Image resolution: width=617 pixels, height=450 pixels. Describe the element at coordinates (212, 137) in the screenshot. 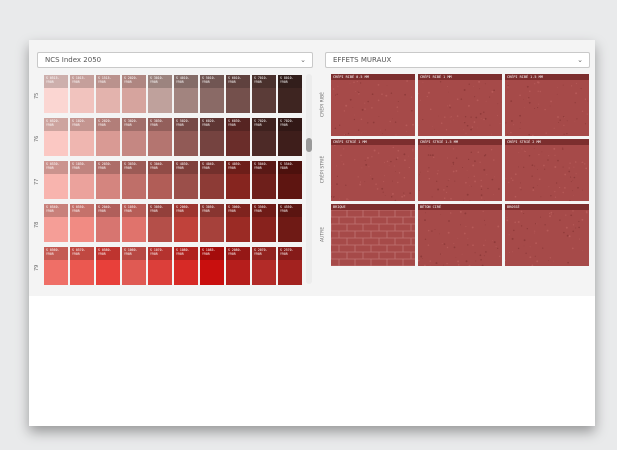

I see `color-swatch: S 6020- Y90R` at that location.